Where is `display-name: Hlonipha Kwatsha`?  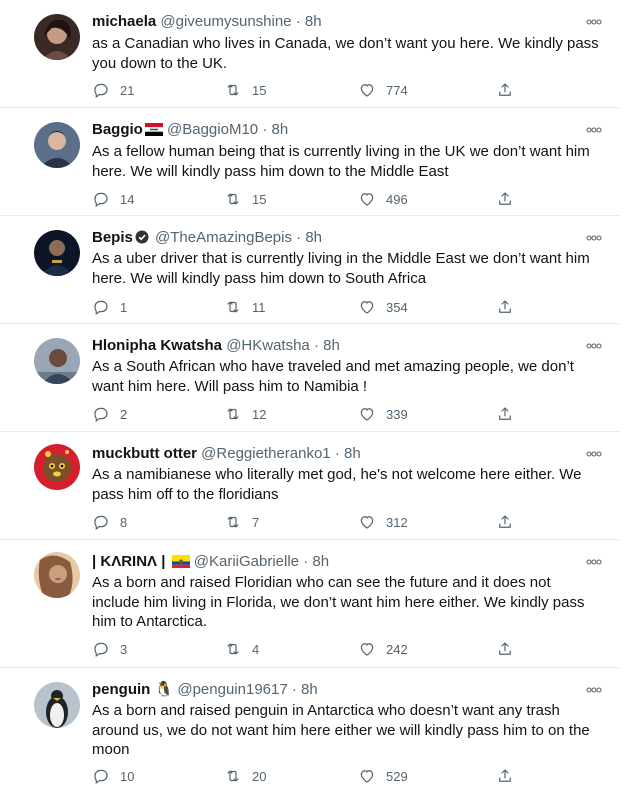
display-name: Hlonipha Kwatsha is located at coordinates (157, 345).